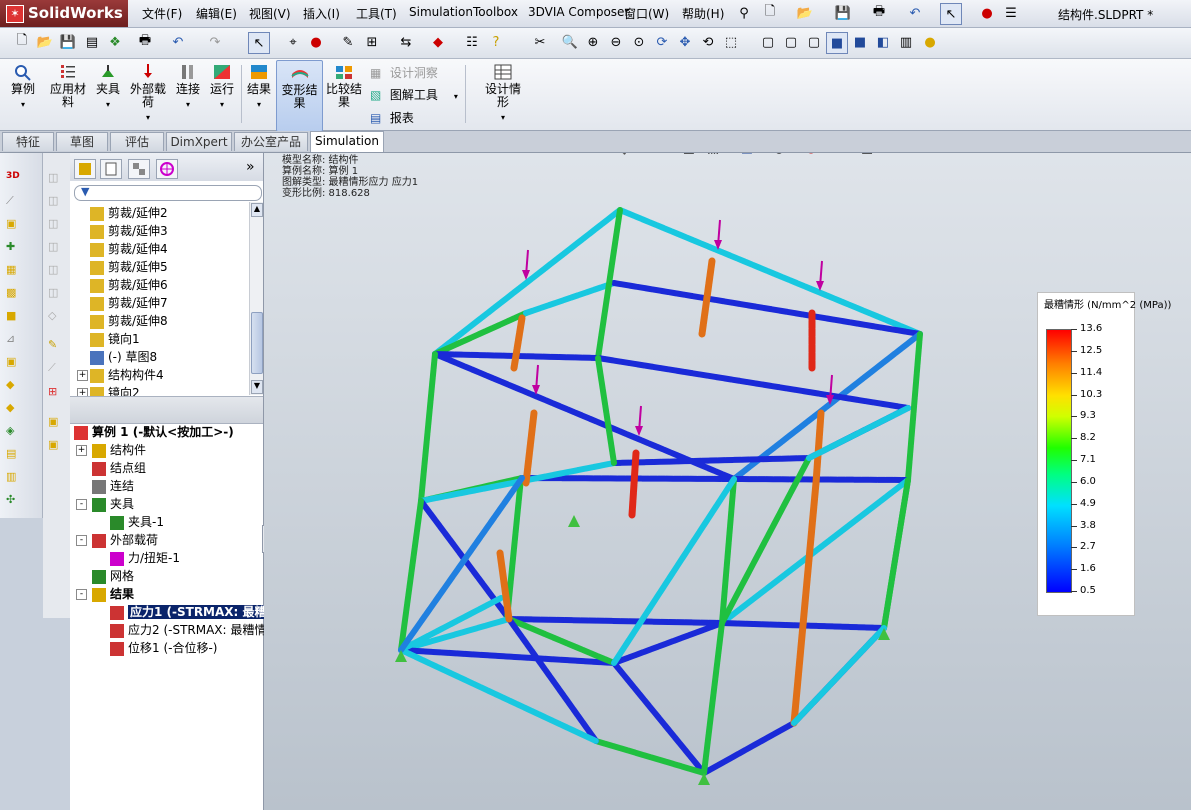  Describe the element at coordinates (15, 340) in the screenshot. I see `sensor-icon: ⊿` at that location.